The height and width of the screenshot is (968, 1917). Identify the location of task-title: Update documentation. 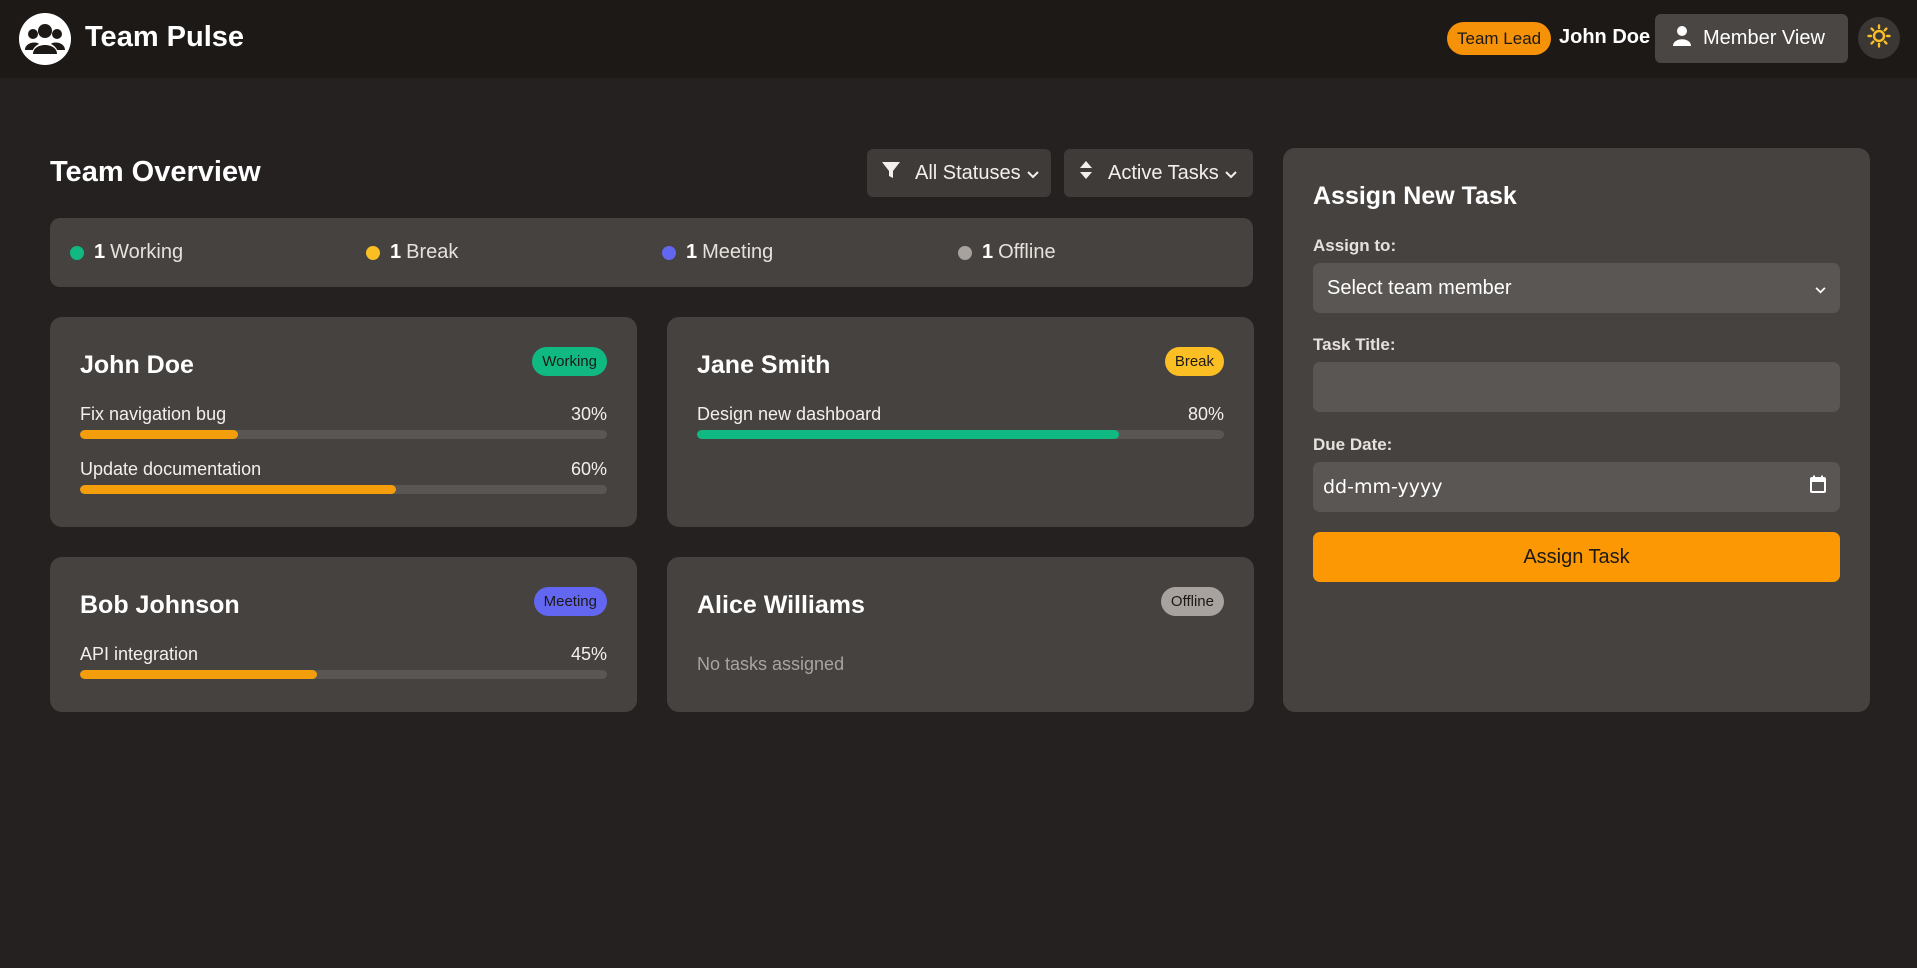
(171, 469).